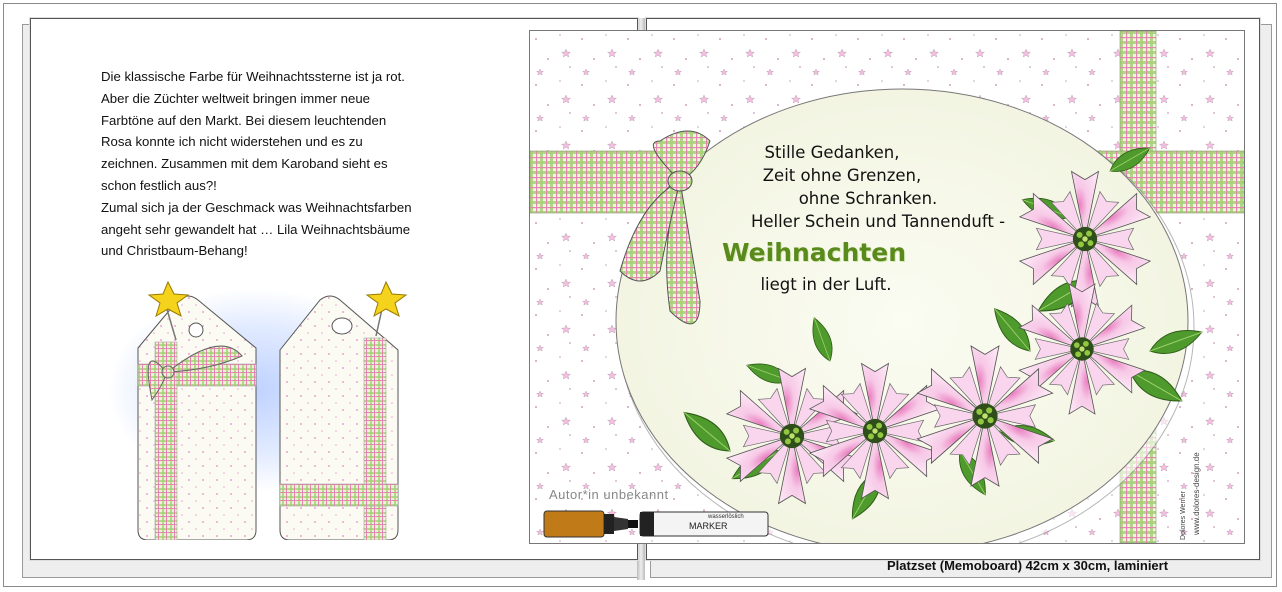  What do you see at coordinates (842, 175) in the screenshot?
I see `verse-line: Zeit ohne Grenzen,` at bounding box center [842, 175].